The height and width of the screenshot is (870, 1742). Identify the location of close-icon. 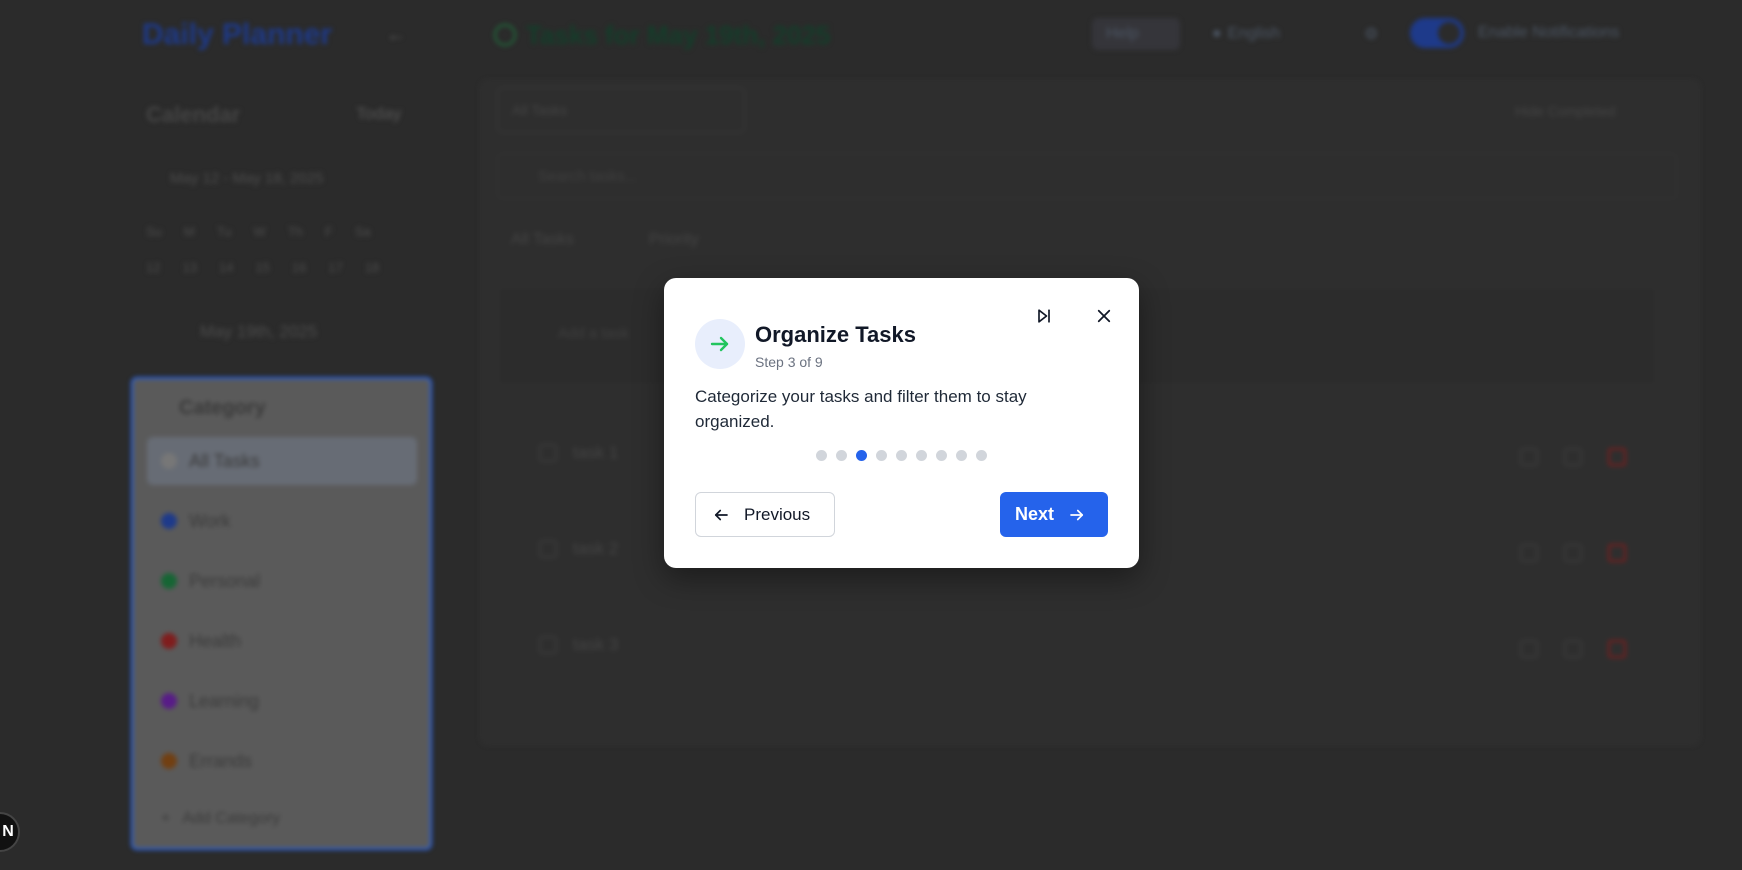
(1104, 316).